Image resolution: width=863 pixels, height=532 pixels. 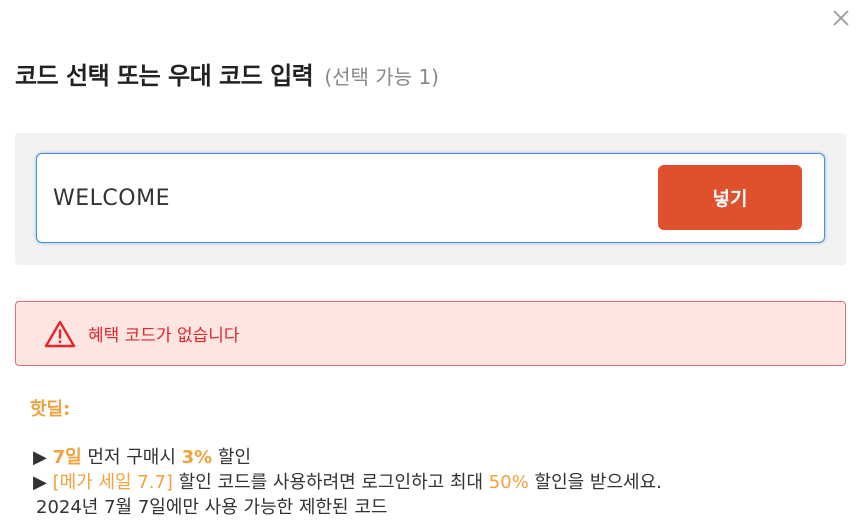 I want to click on dialog-title: 코드 선택 또는 우대 코드 입력, so click(x=164, y=76).